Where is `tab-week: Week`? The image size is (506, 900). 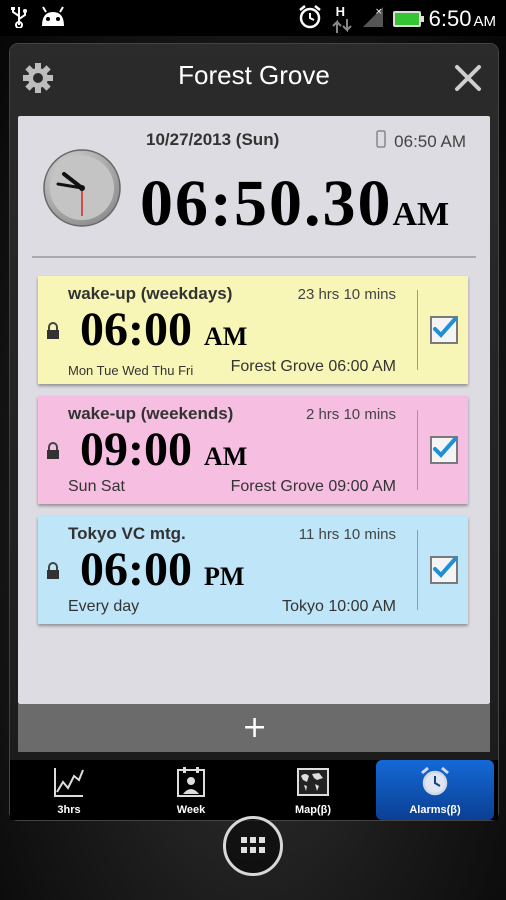 tab-week: Week is located at coordinates (191, 790).